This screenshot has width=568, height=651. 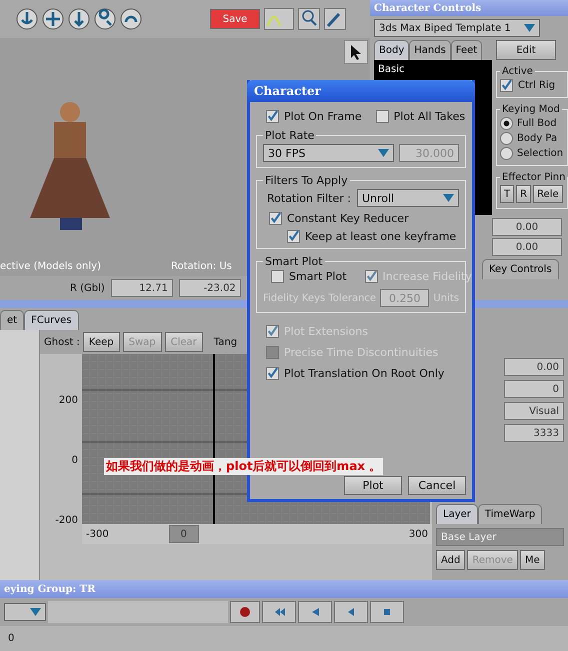 What do you see at coordinates (532, 560) in the screenshot?
I see `layer-button: Me` at bounding box center [532, 560].